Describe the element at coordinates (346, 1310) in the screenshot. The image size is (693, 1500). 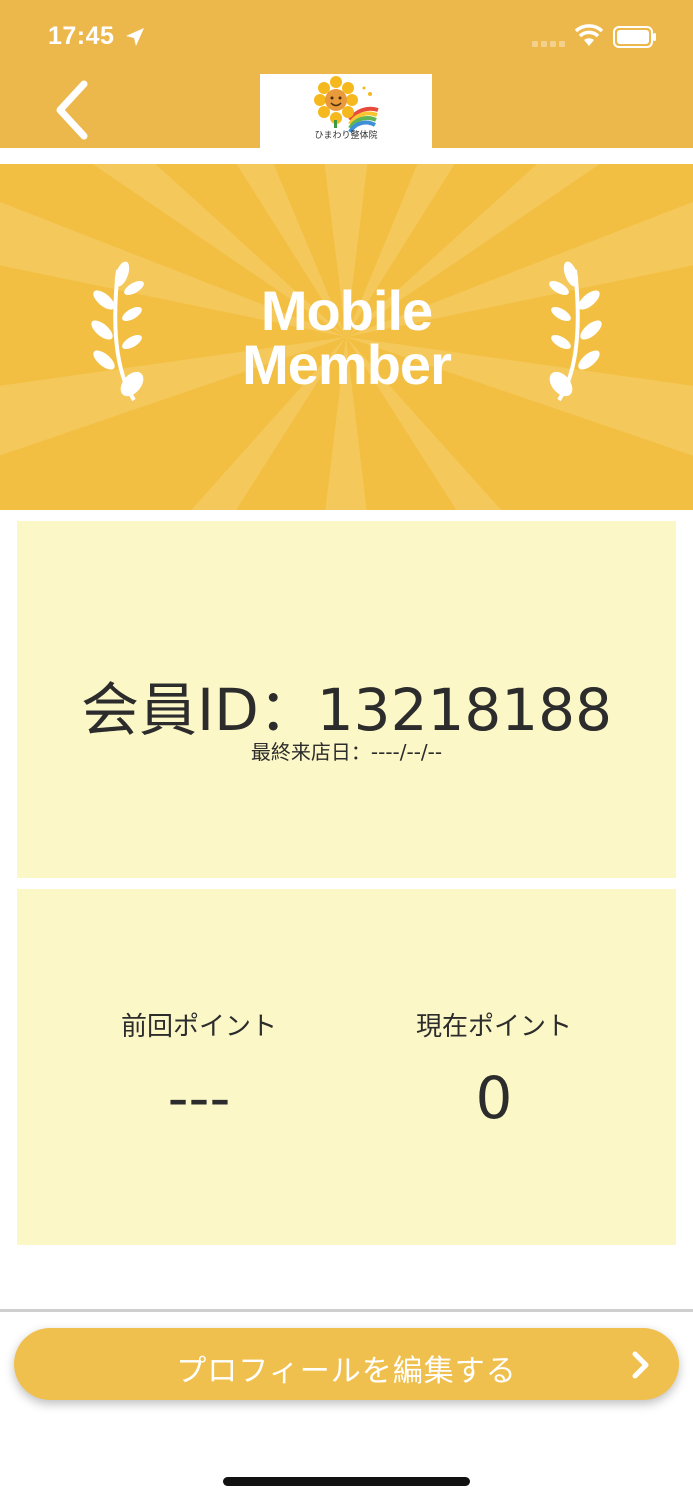
I see `bottom-divider` at that location.